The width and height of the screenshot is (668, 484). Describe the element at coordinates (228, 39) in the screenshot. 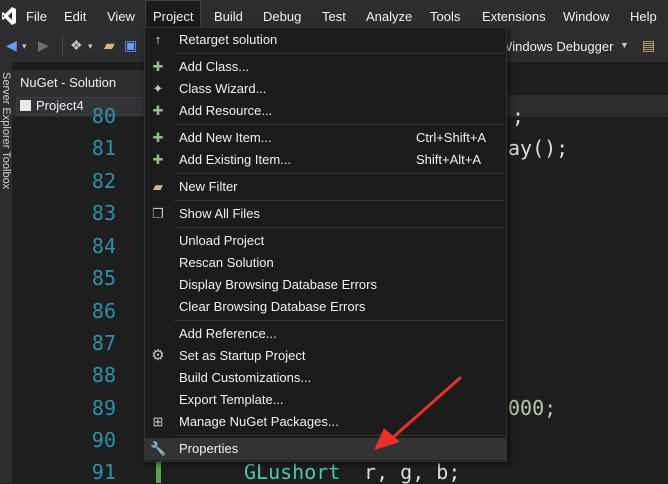

I see `menu-item-label: Retarget solution` at that location.